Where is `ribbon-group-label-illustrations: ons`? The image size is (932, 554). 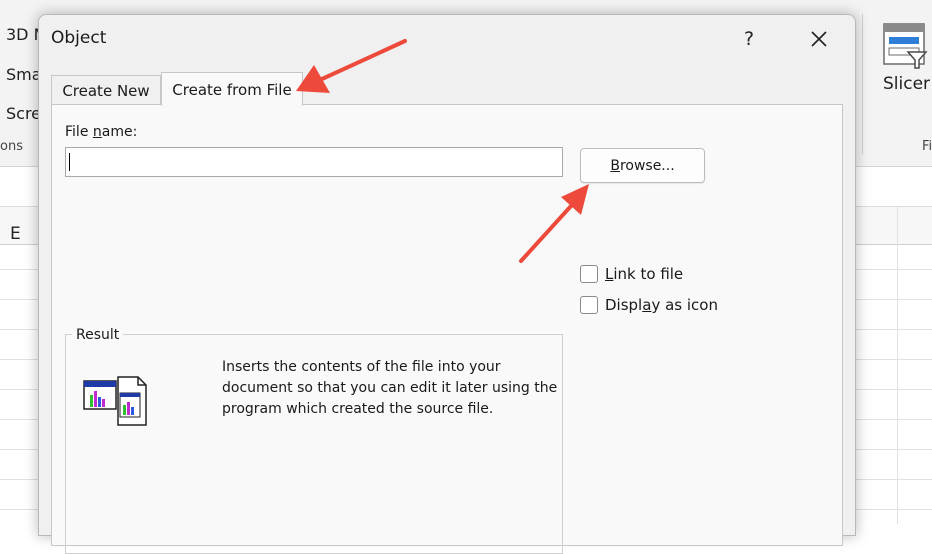 ribbon-group-label-illustrations: ons is located at coordinates (11, 146).